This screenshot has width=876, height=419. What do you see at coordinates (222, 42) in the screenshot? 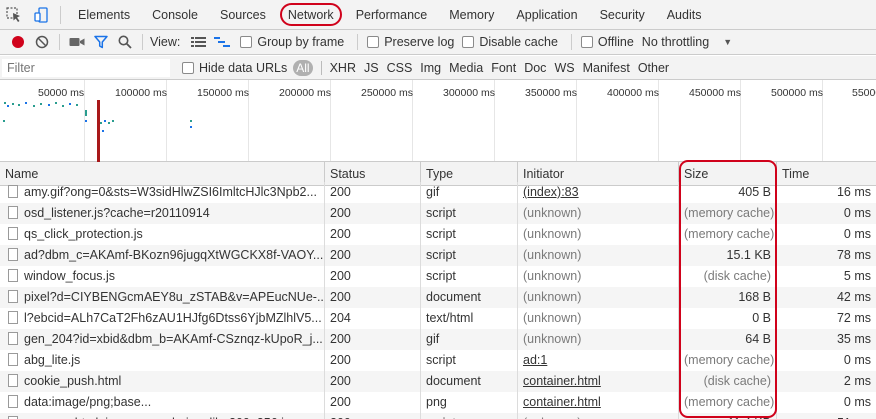
I see `show-overview-button` at bounding box center [222, 42].